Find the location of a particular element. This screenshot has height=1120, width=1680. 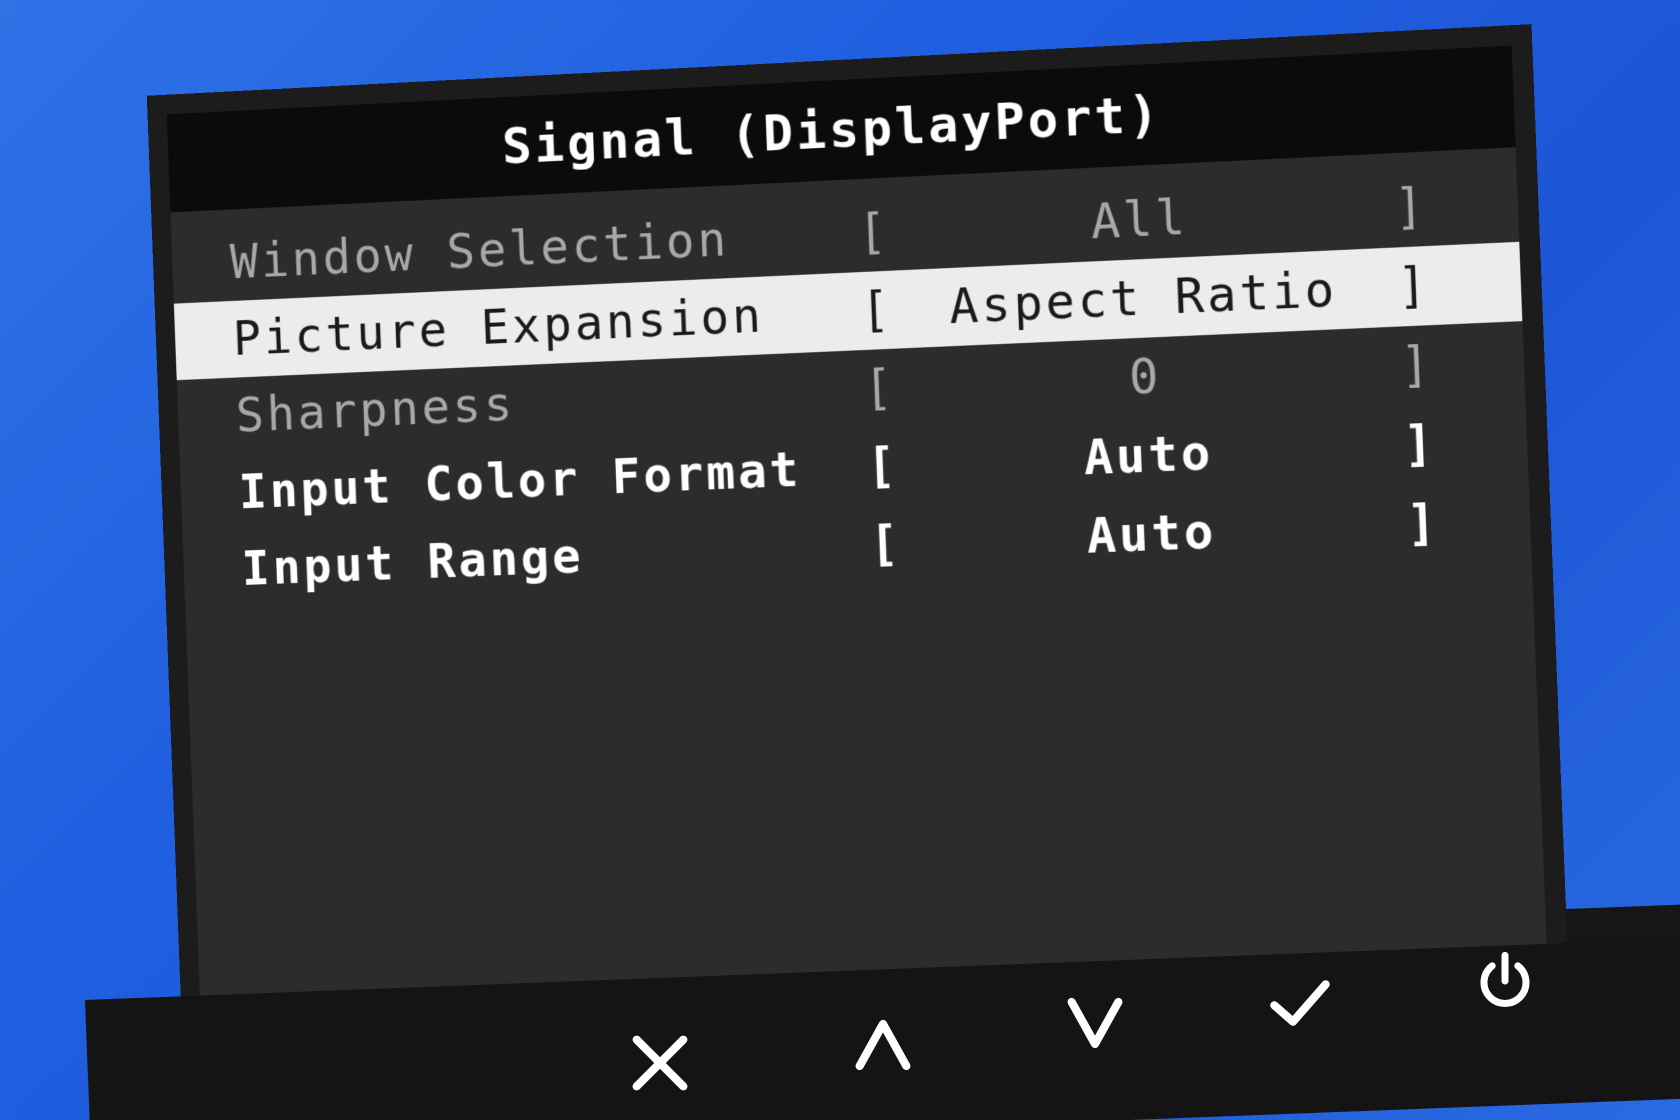

chevron-up-icon is located at coordinates (883, 1047).